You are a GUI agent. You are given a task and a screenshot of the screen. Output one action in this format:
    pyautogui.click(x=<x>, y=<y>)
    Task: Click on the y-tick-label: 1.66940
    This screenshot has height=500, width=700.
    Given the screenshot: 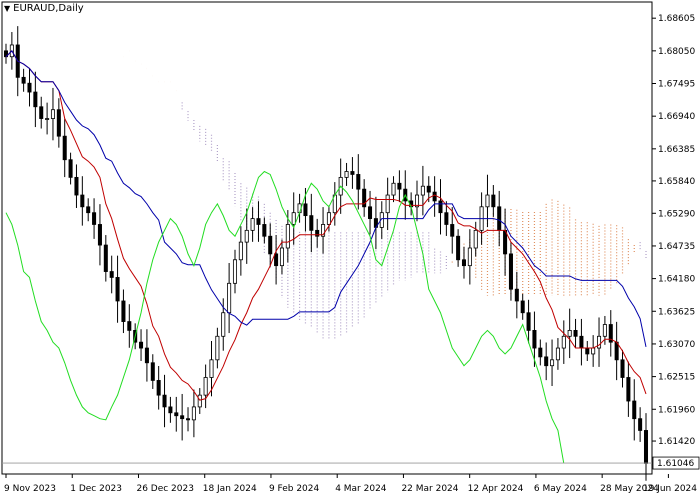 What is the action you would take?
    pyautogui.click(x=676, y=117)
    